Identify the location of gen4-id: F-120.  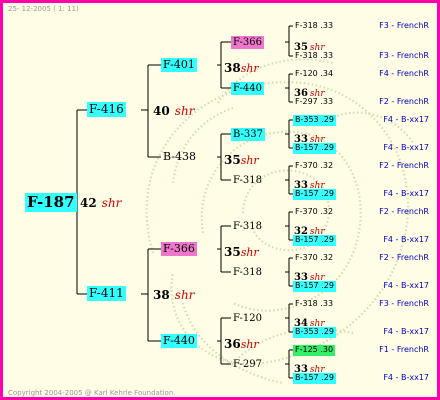
(306, 73).